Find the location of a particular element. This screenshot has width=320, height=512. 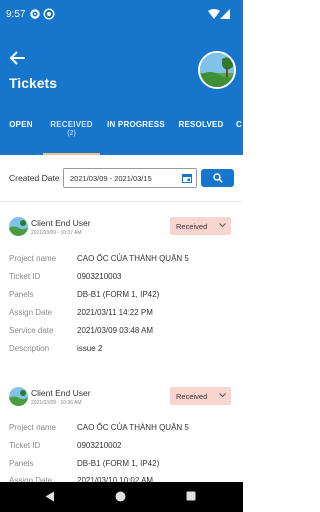

search-icon is located at coordinates (218, 178).